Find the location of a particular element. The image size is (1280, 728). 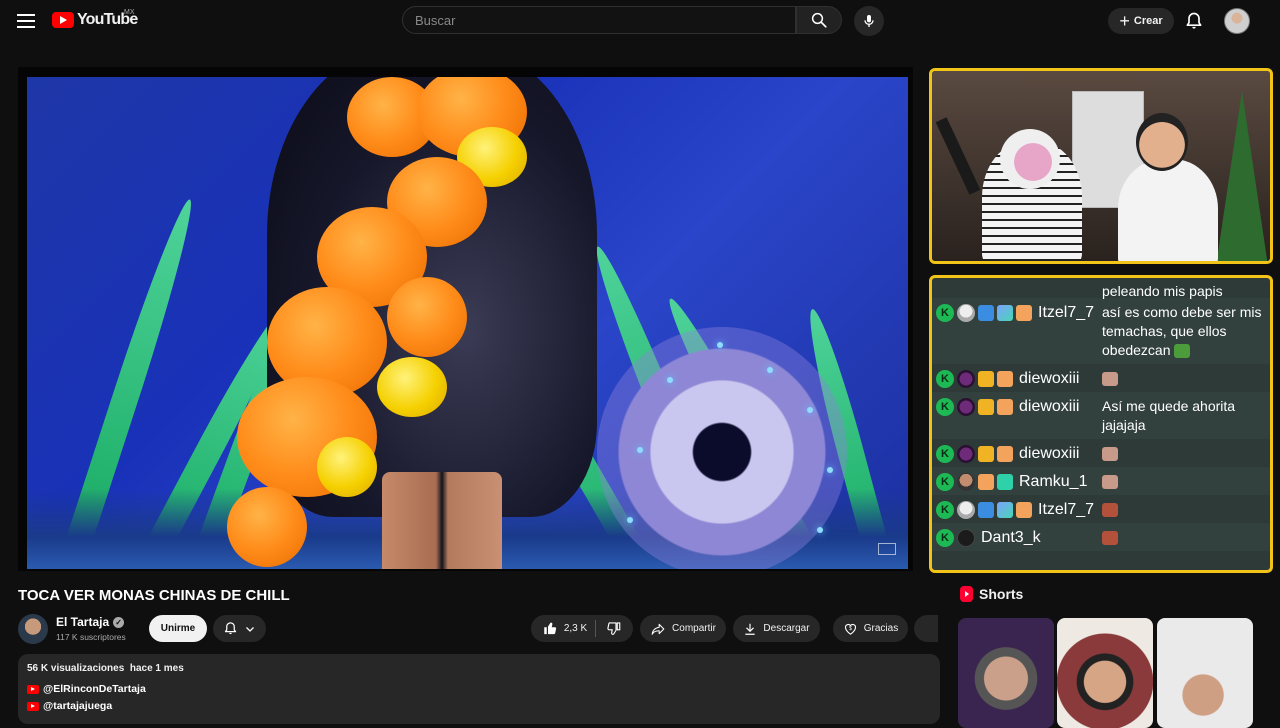

thanks-button: $ Gracias is located at coordinates (870, 628).